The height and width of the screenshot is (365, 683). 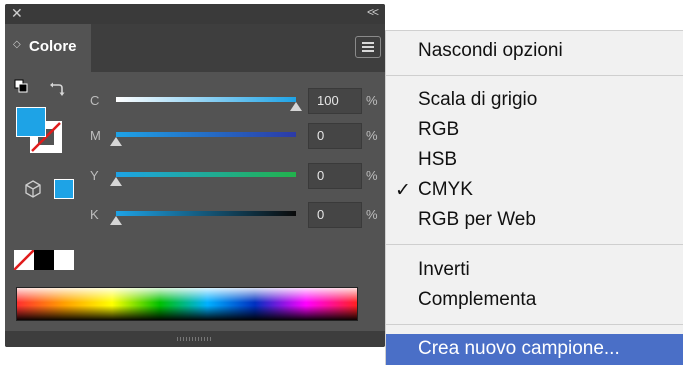 What do you see at coordinates (206, 213) in the screenshot?
I see `k-slider-track` at bounding box center [206, 213].